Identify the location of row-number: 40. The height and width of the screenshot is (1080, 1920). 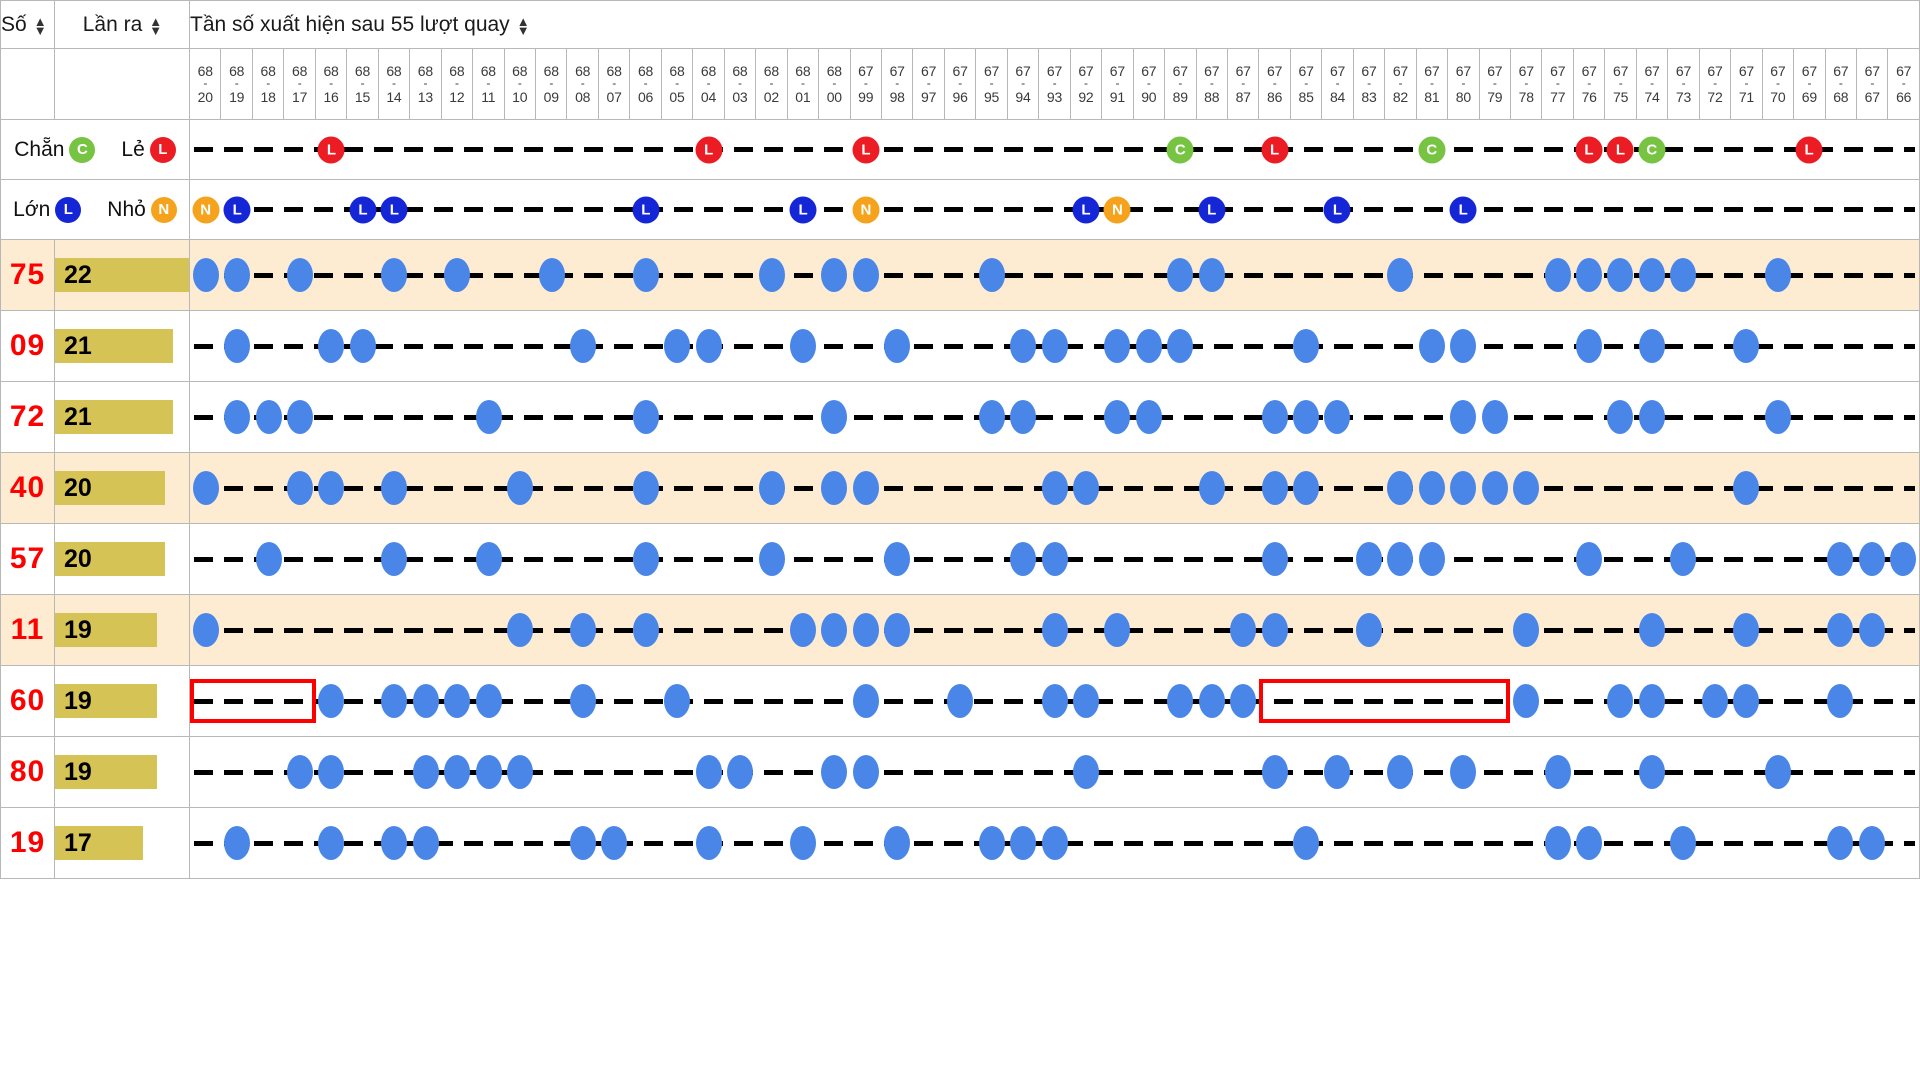
(27, 488).